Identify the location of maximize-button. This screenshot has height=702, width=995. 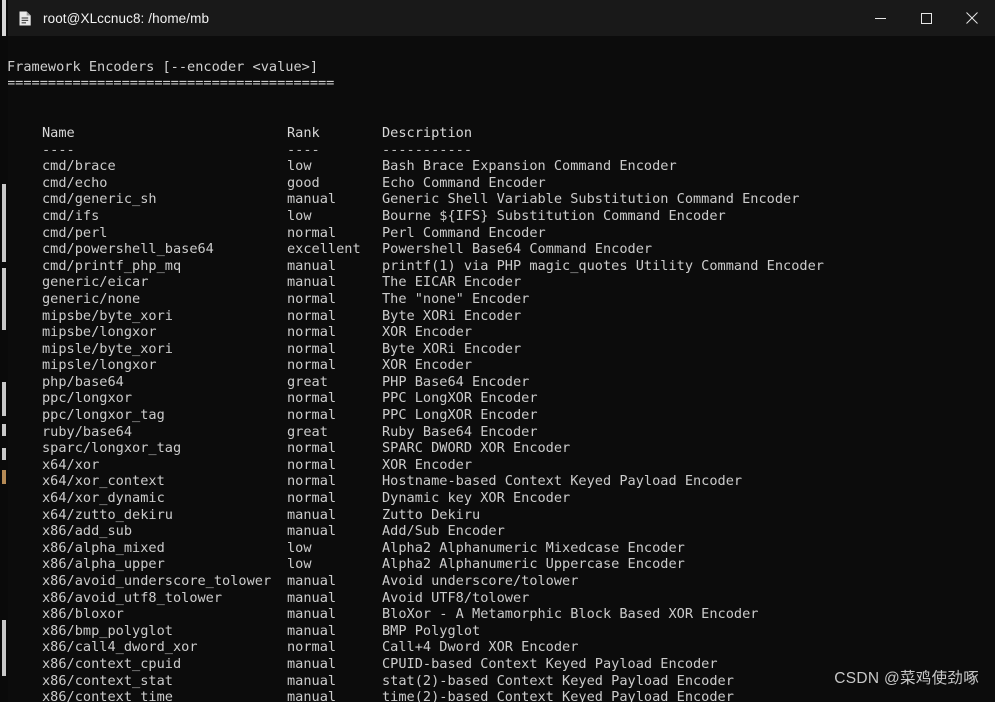
(926, 18).